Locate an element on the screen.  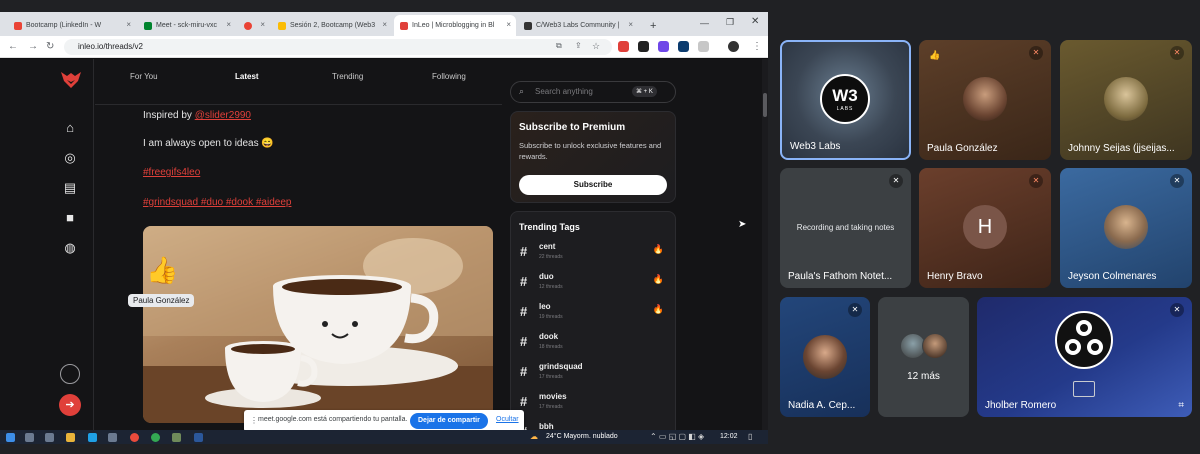
scrollbar-thumb is located at coordinates (765, 105).